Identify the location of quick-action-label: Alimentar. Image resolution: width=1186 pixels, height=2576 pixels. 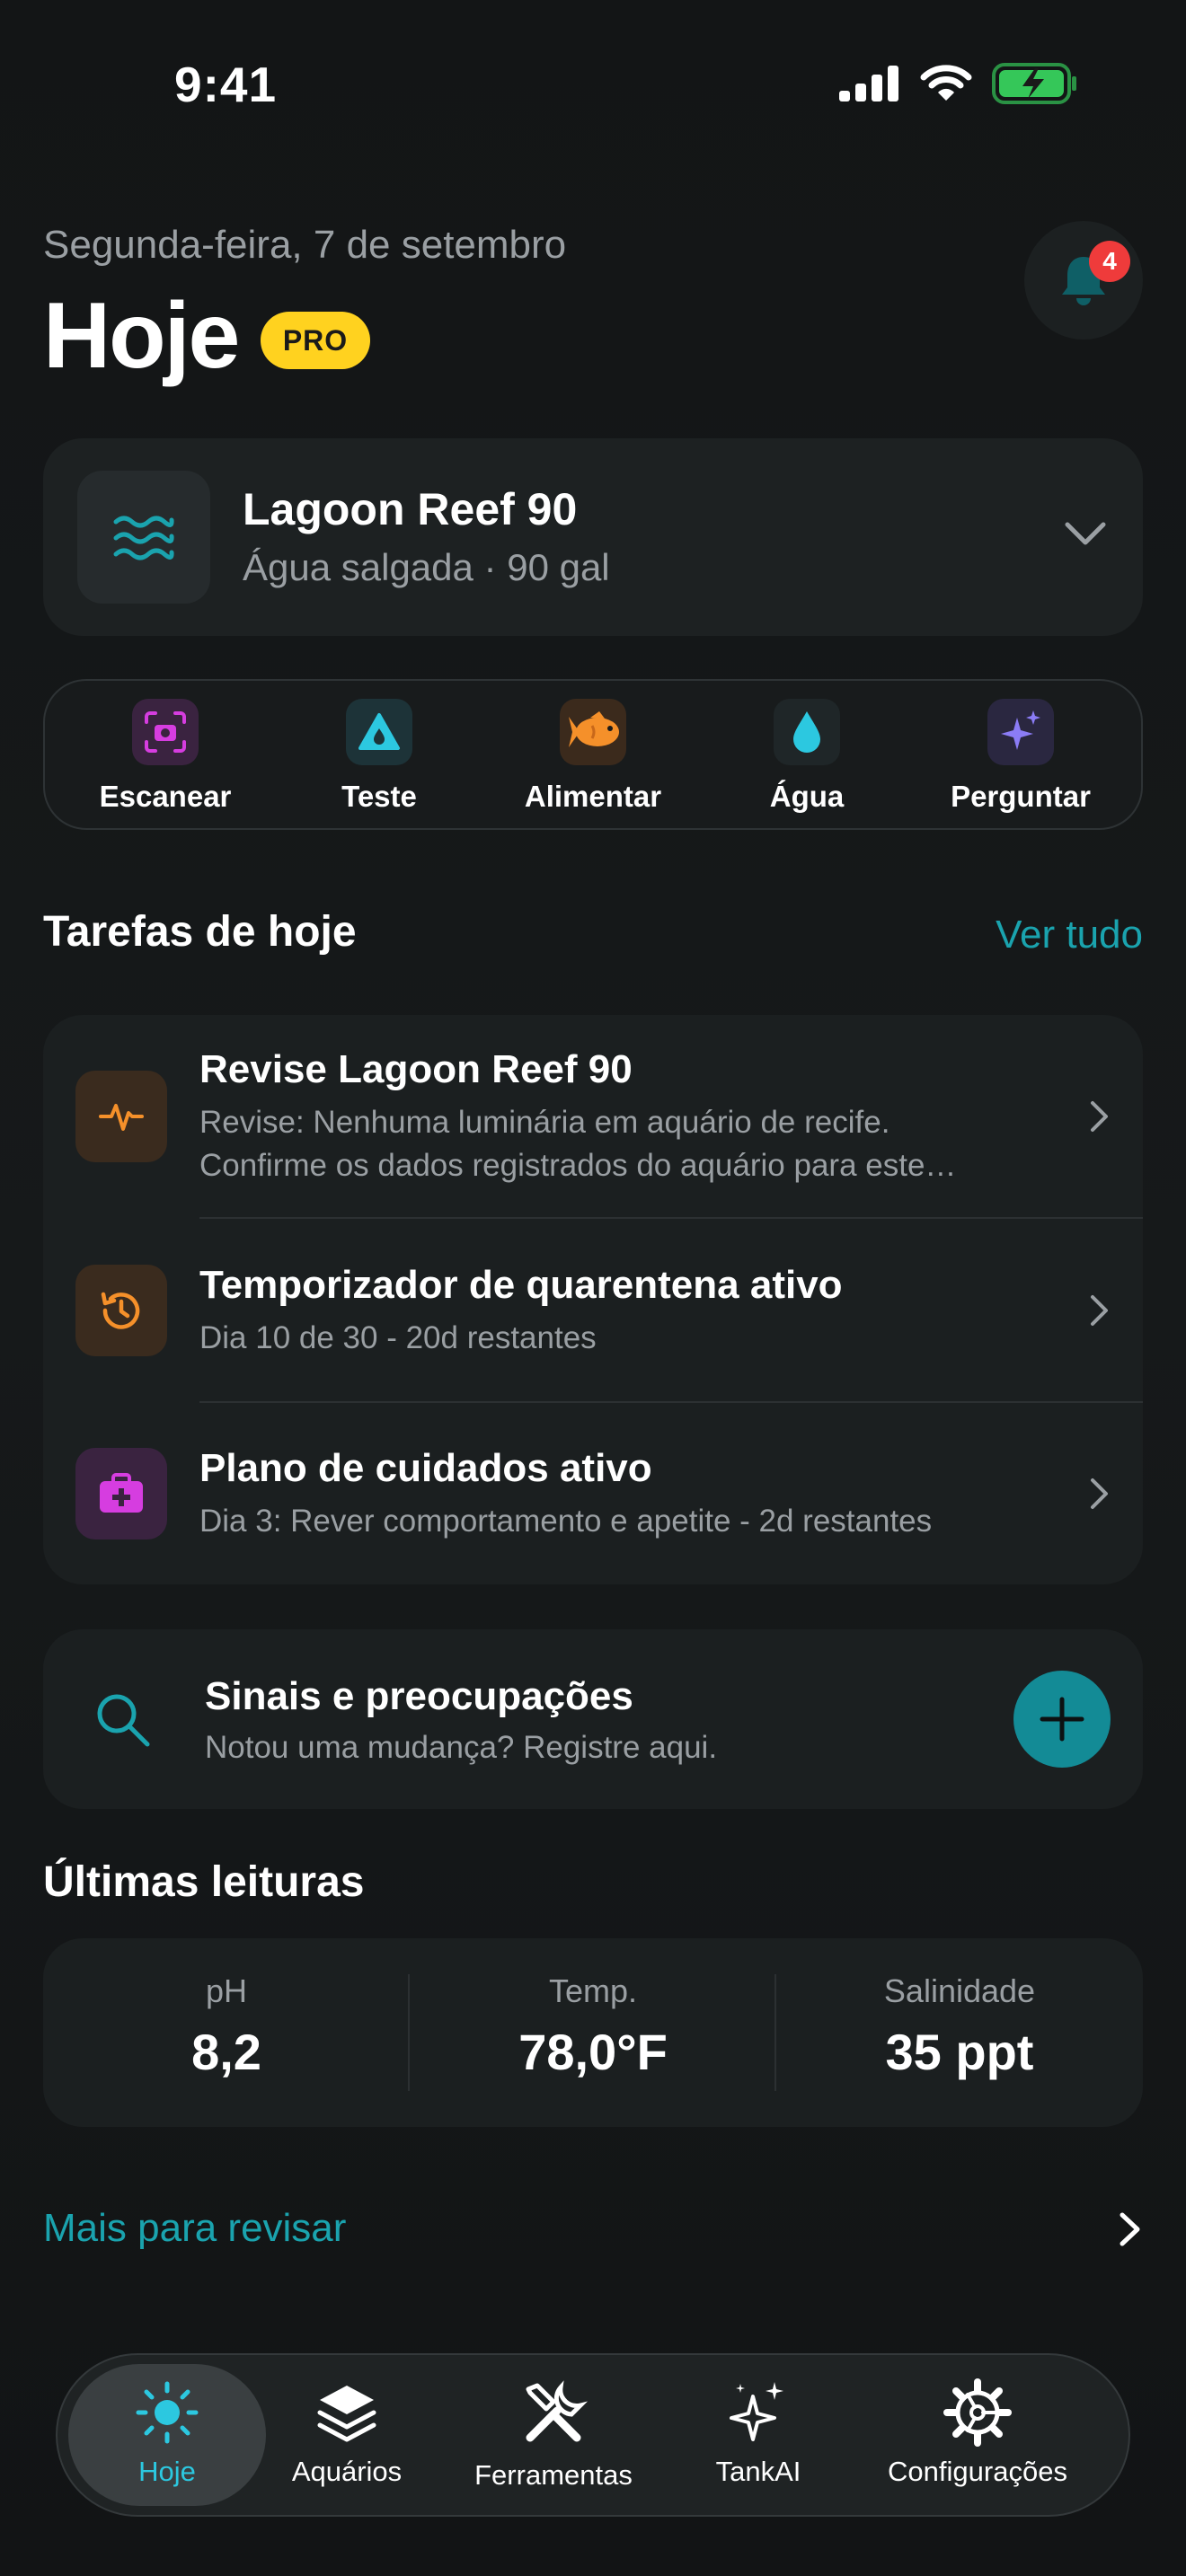
(593, 796).